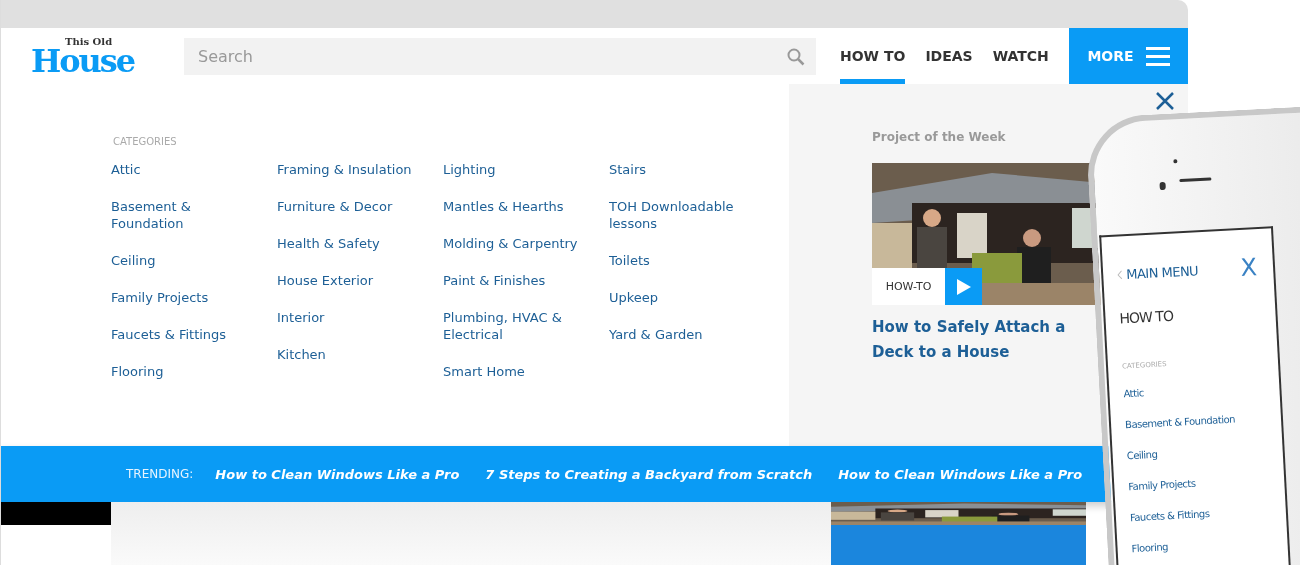  I want to click on logo: This Old House, so click(92, 56).